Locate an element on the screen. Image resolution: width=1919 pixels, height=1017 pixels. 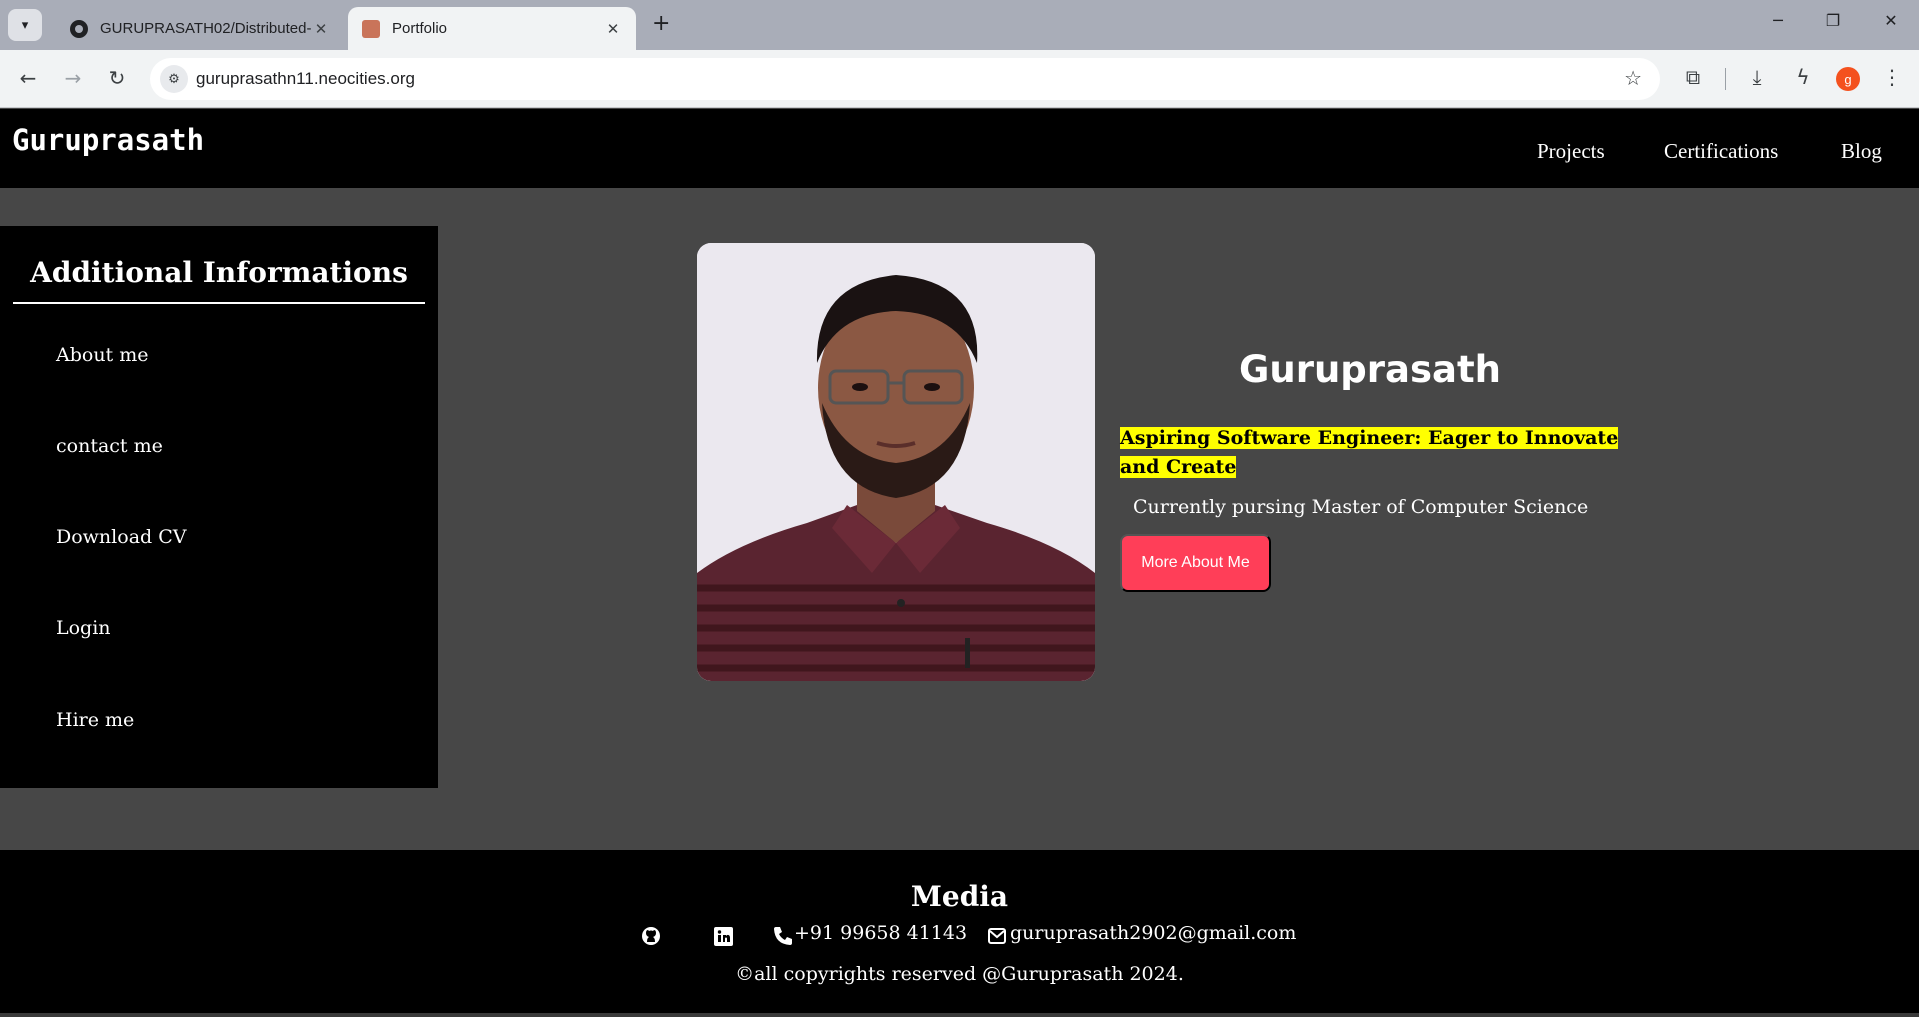
url-text: guruprasathn11.neocities.org is located at coordinates (305, 79).